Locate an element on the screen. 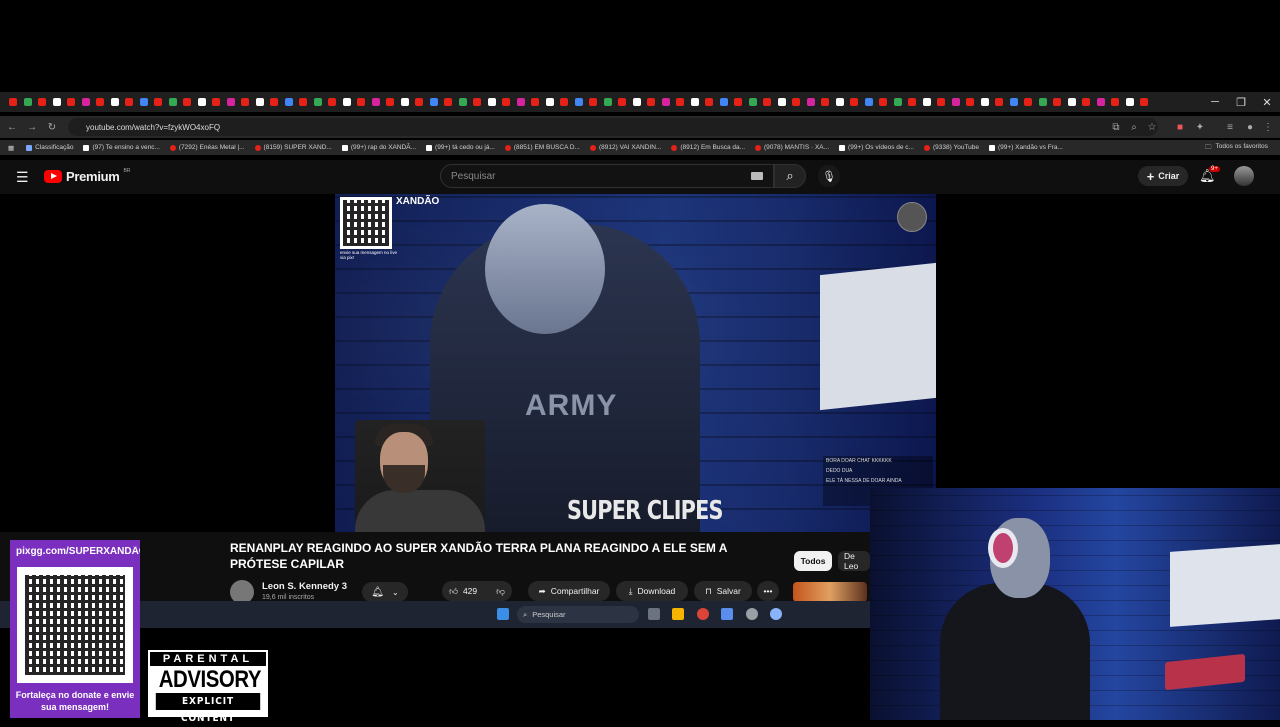 Image resolution: width=1280 pixels, height=727 pixels. chip-all: Todos is located at coordinates (813, 561).